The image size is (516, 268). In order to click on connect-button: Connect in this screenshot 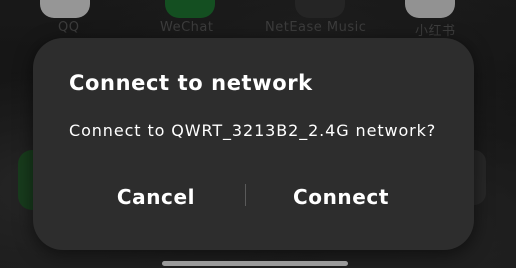, I will do `click(341, 197)`.